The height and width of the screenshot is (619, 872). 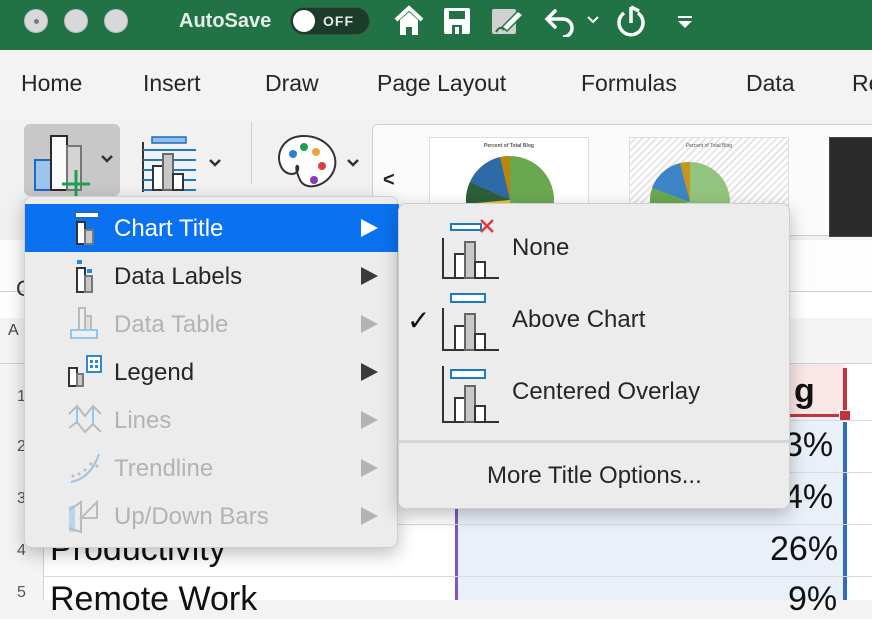 What do you see at coordinates (808, 445) in the screenshot?
I see `cell-value: 3%` at bounding box center [808, 445].